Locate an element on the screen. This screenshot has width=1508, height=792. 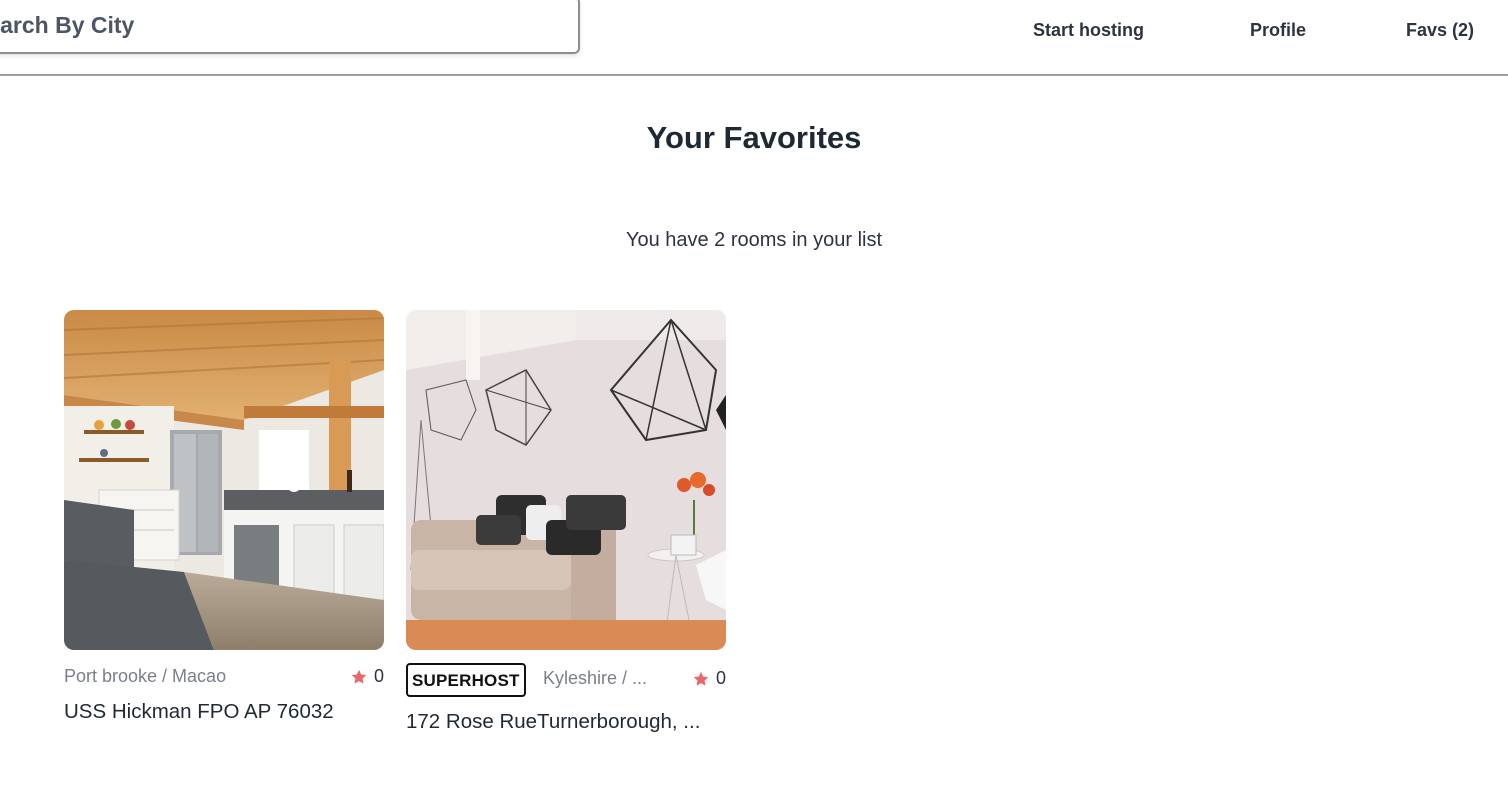
favs-link: Favs (2) is located at coordinates (1440, 32).